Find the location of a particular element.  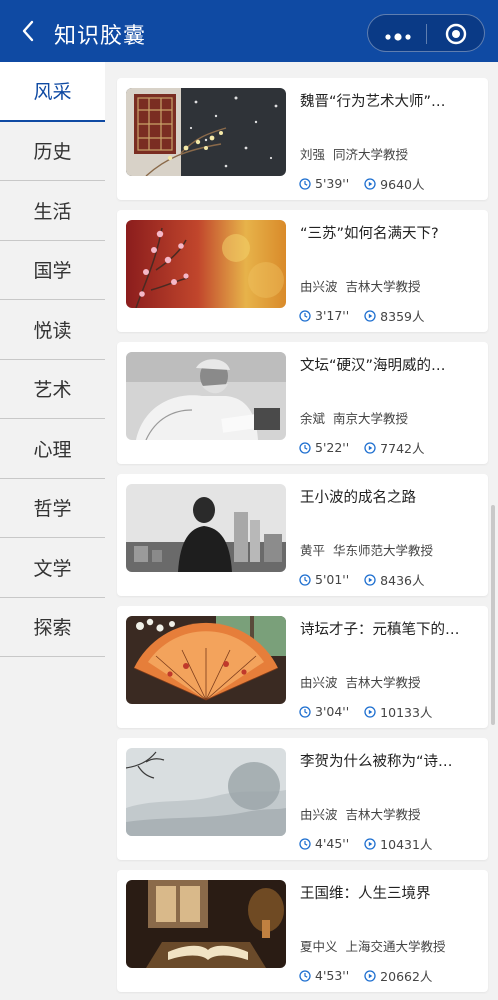

capsule-divider is located at coordinates (426, 34).